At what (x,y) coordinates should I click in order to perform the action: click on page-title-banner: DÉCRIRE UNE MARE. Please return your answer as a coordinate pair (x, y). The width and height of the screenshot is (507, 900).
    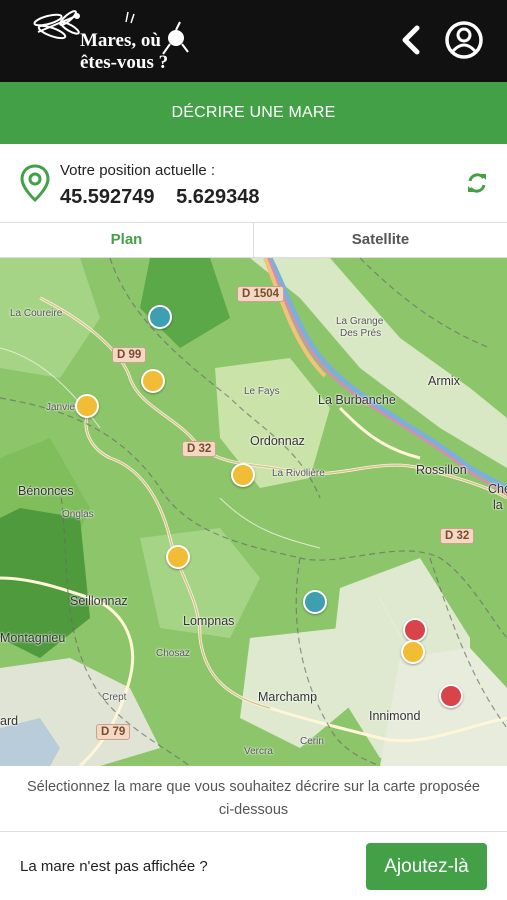
    Looking at the image, I should click on (253, 113).